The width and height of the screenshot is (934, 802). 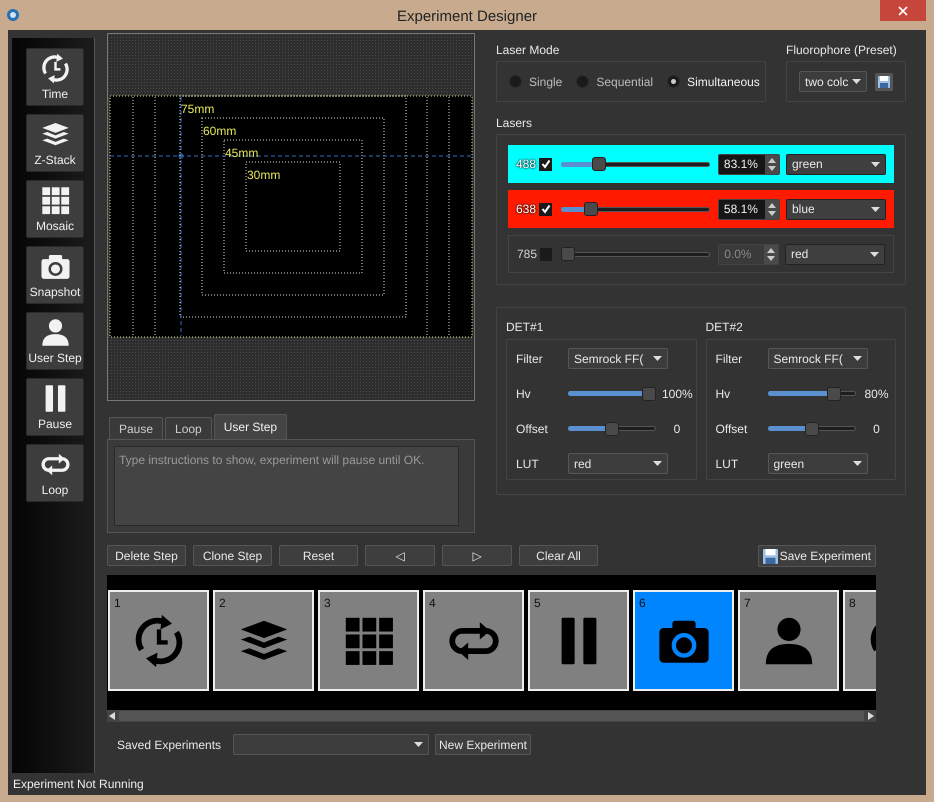 What do you see at coordinates (241, 153) in the screenshot?
I see `size-label: 45mm` at bounding box center [241, 153].